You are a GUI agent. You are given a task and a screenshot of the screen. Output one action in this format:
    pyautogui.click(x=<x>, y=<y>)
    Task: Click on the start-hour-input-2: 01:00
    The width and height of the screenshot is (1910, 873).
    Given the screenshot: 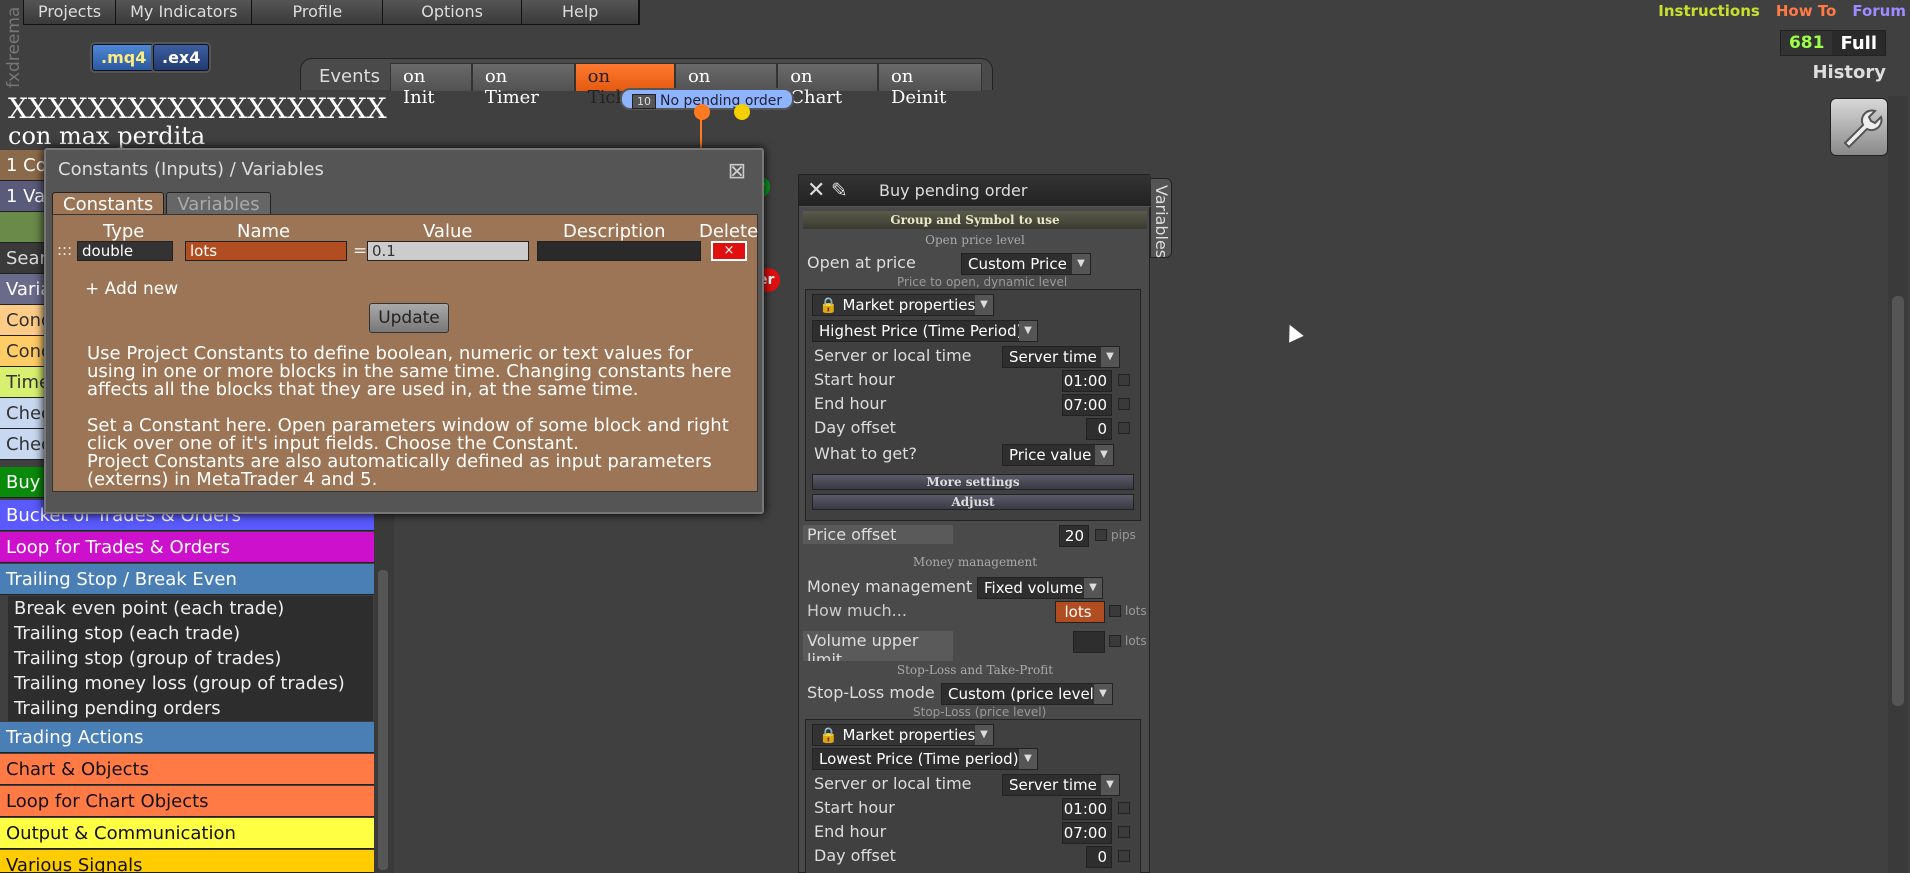 What is the action you would take?
    pyautogui.click(x=1087, y=809)
    